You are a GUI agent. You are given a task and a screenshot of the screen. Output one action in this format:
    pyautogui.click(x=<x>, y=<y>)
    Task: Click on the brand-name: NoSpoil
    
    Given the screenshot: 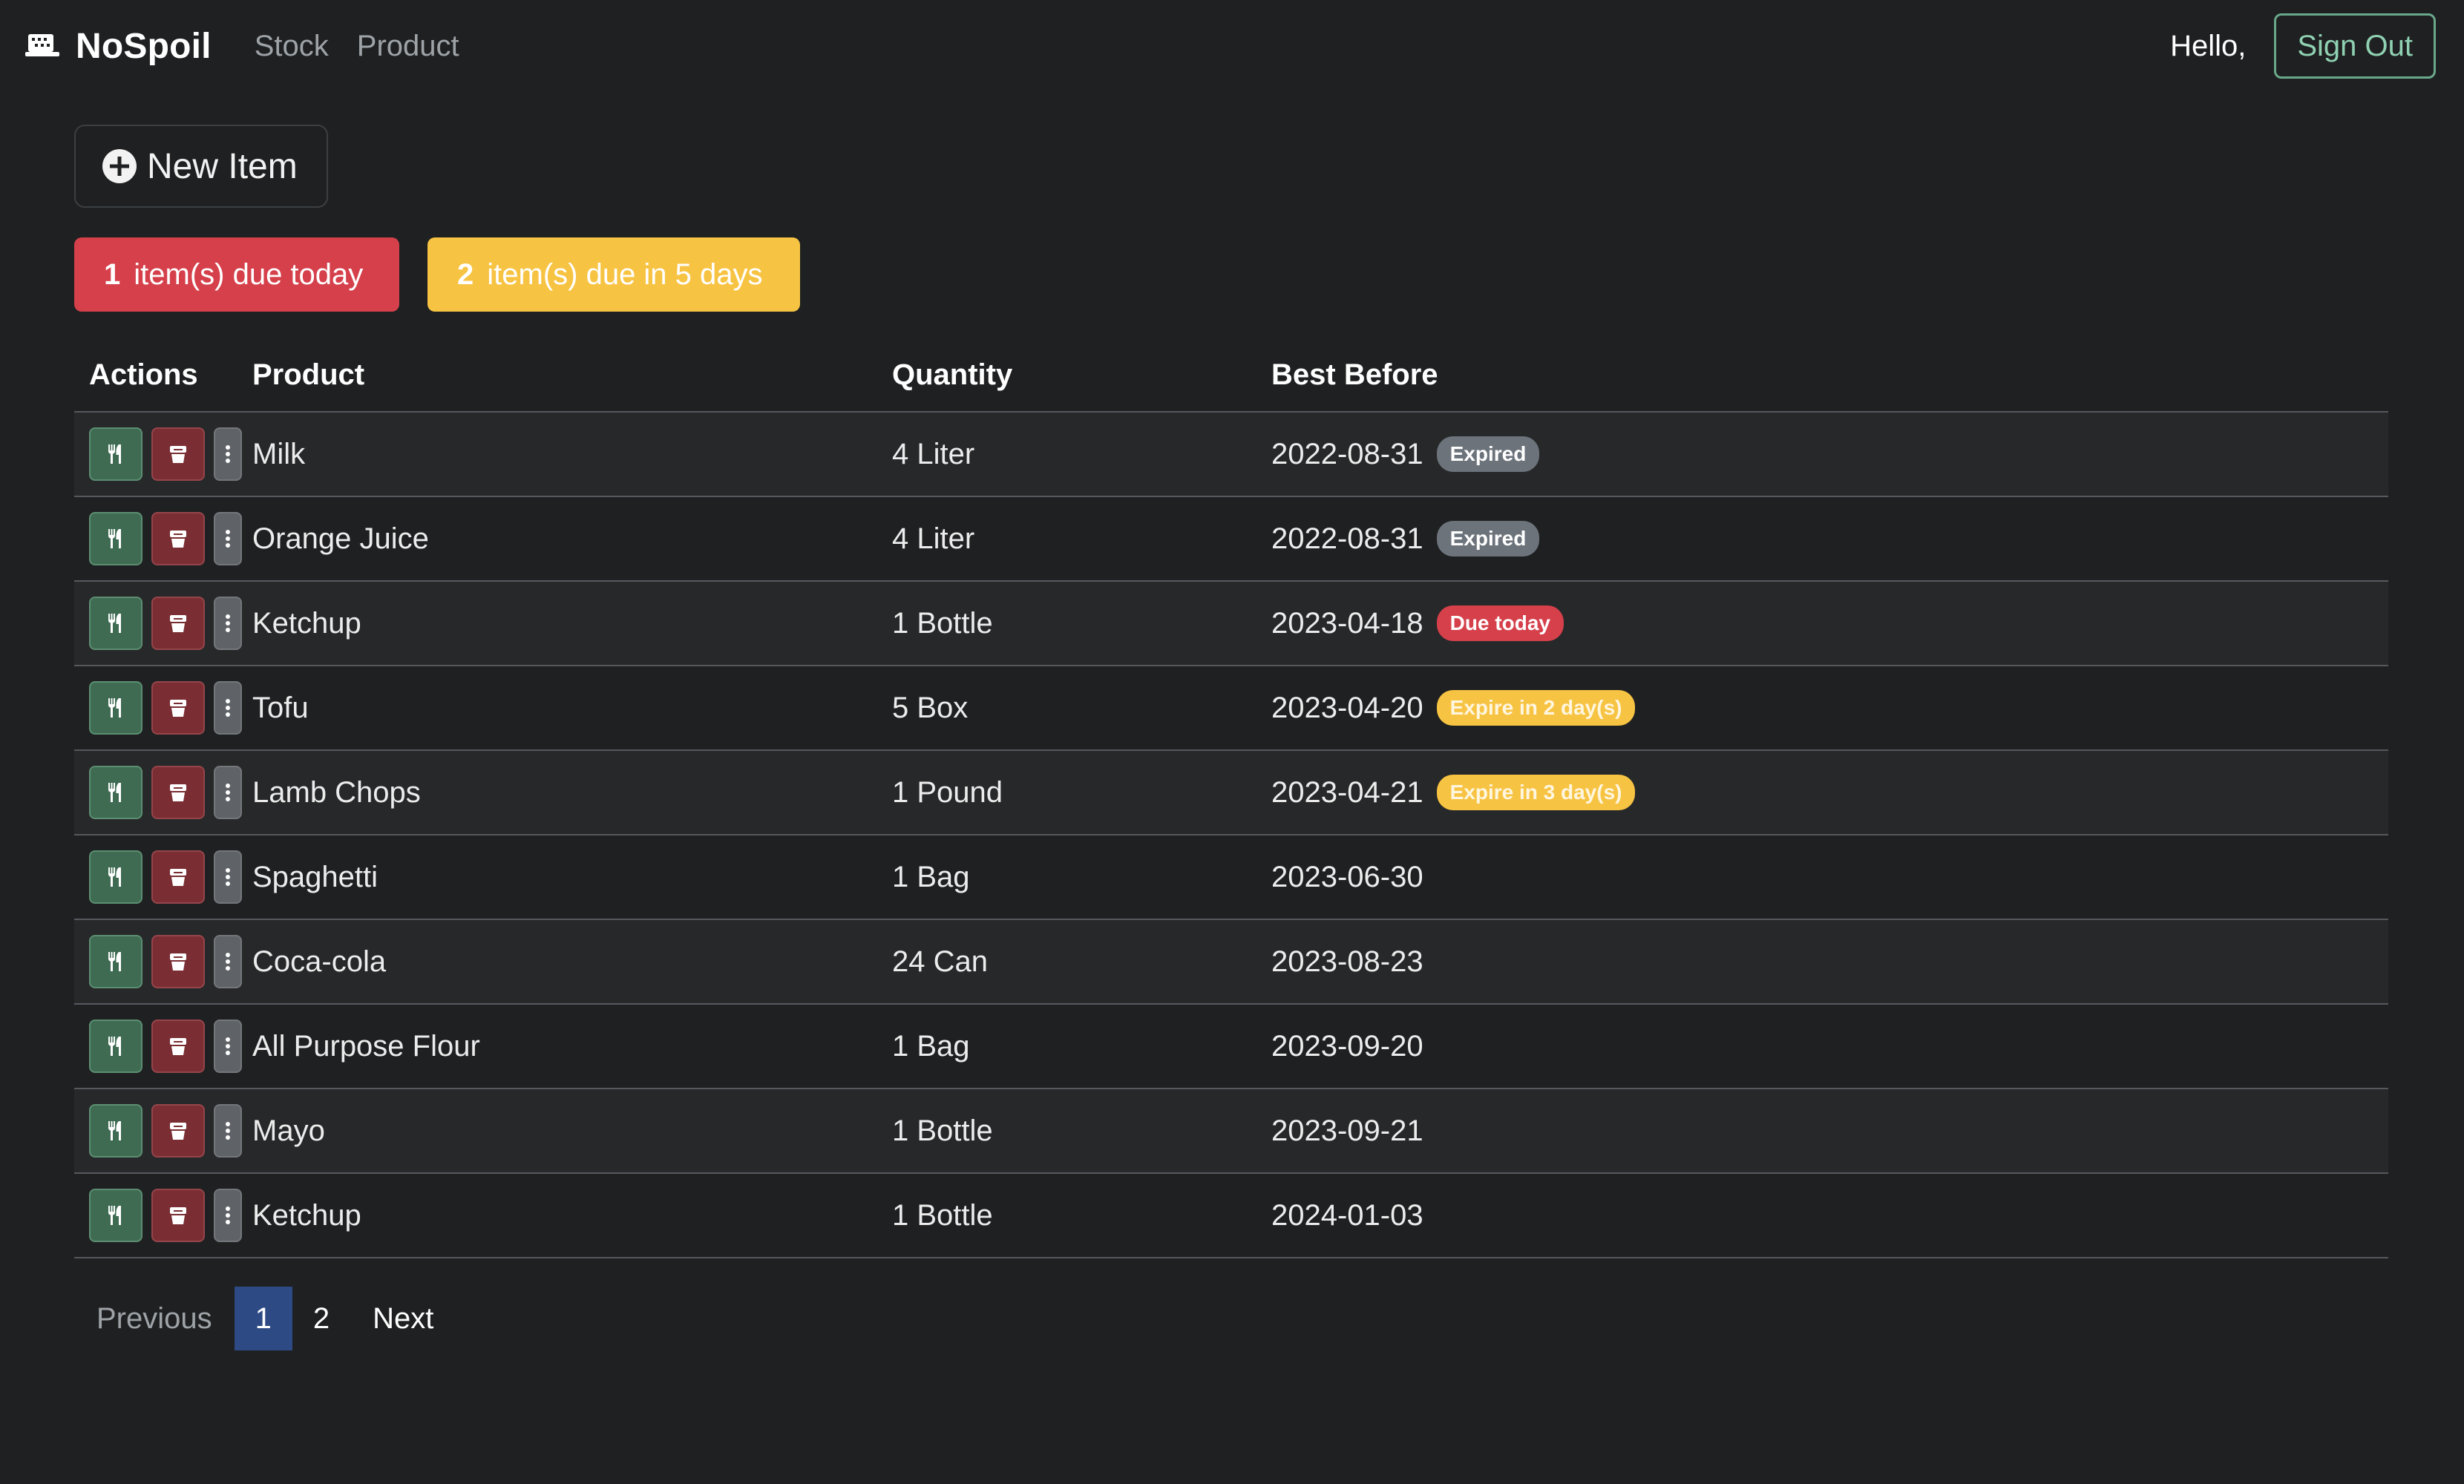 What is the action you would take?
    pyautogui.click(x=144, y=46)
    